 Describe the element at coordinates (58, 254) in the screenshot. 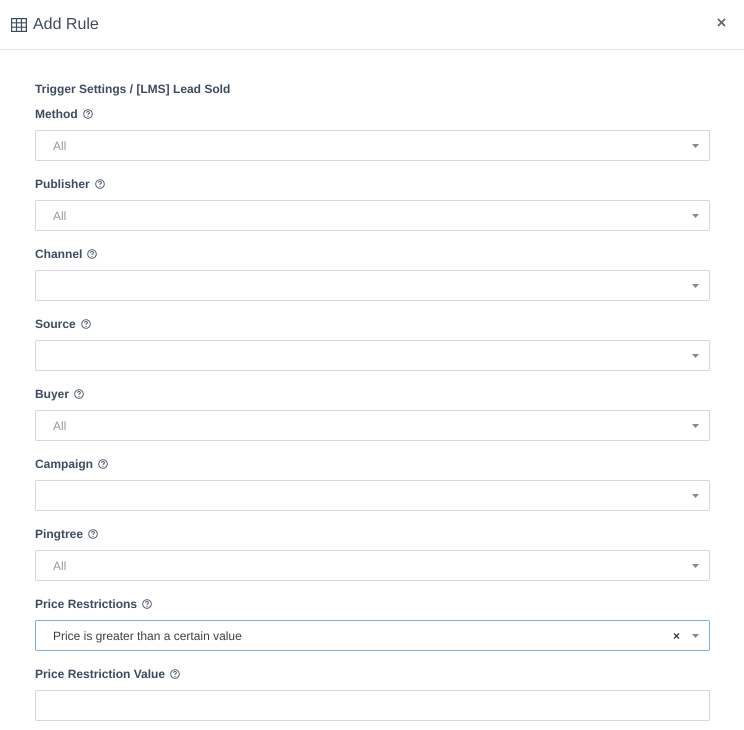

I see `field-label: Channel` at that location.